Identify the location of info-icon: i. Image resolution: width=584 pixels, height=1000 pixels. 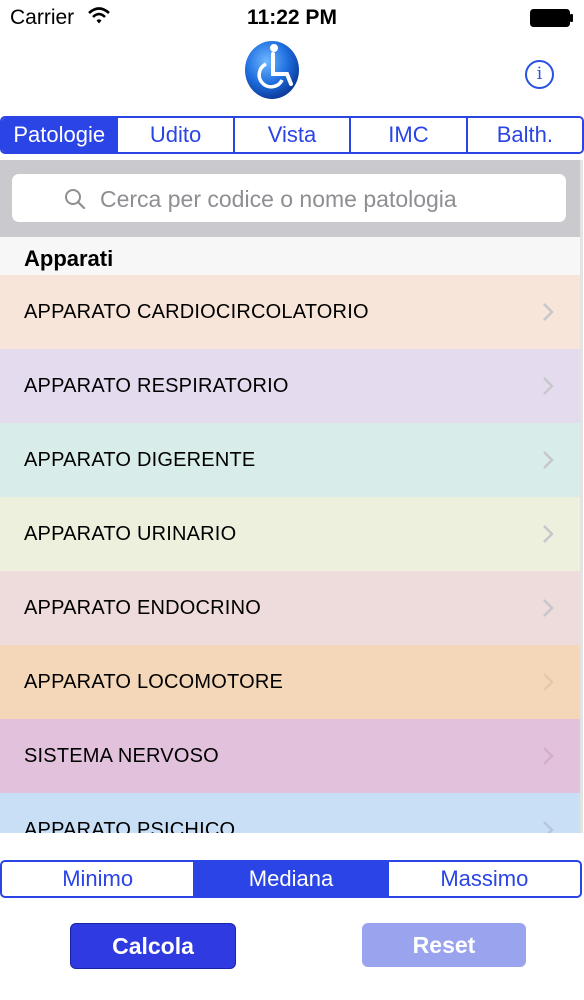
(539, 74).